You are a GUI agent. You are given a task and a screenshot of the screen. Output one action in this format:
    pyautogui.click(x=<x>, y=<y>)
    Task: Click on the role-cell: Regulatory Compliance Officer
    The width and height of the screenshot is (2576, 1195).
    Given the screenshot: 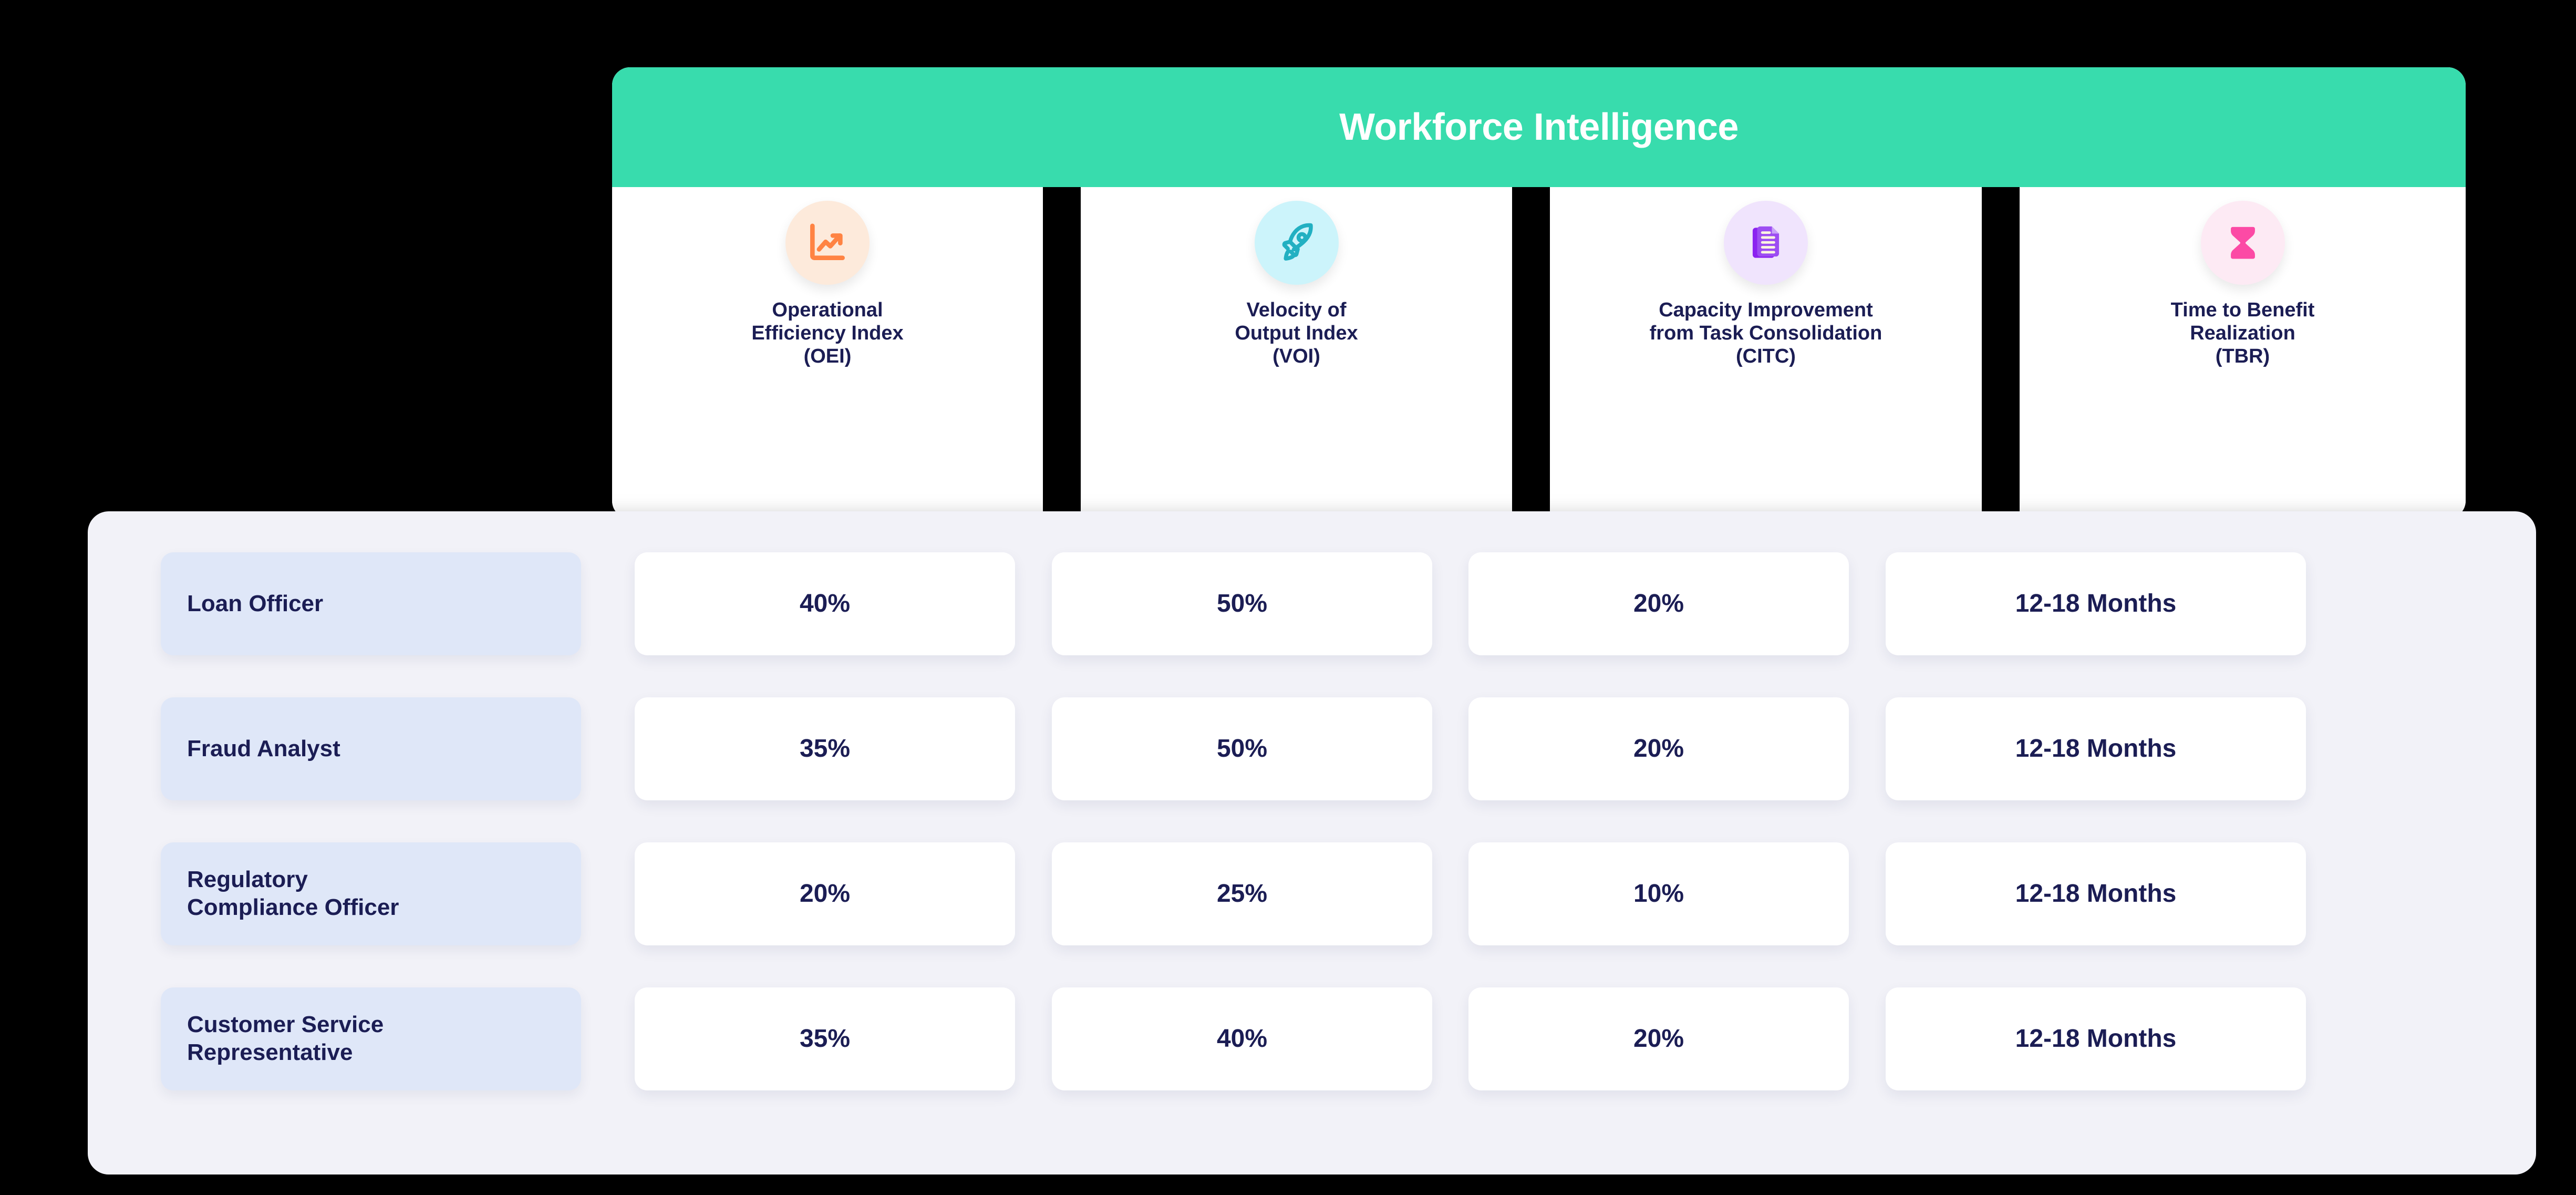 What is the action you would take?
    pyautogui.click(x=371, y=894)
    